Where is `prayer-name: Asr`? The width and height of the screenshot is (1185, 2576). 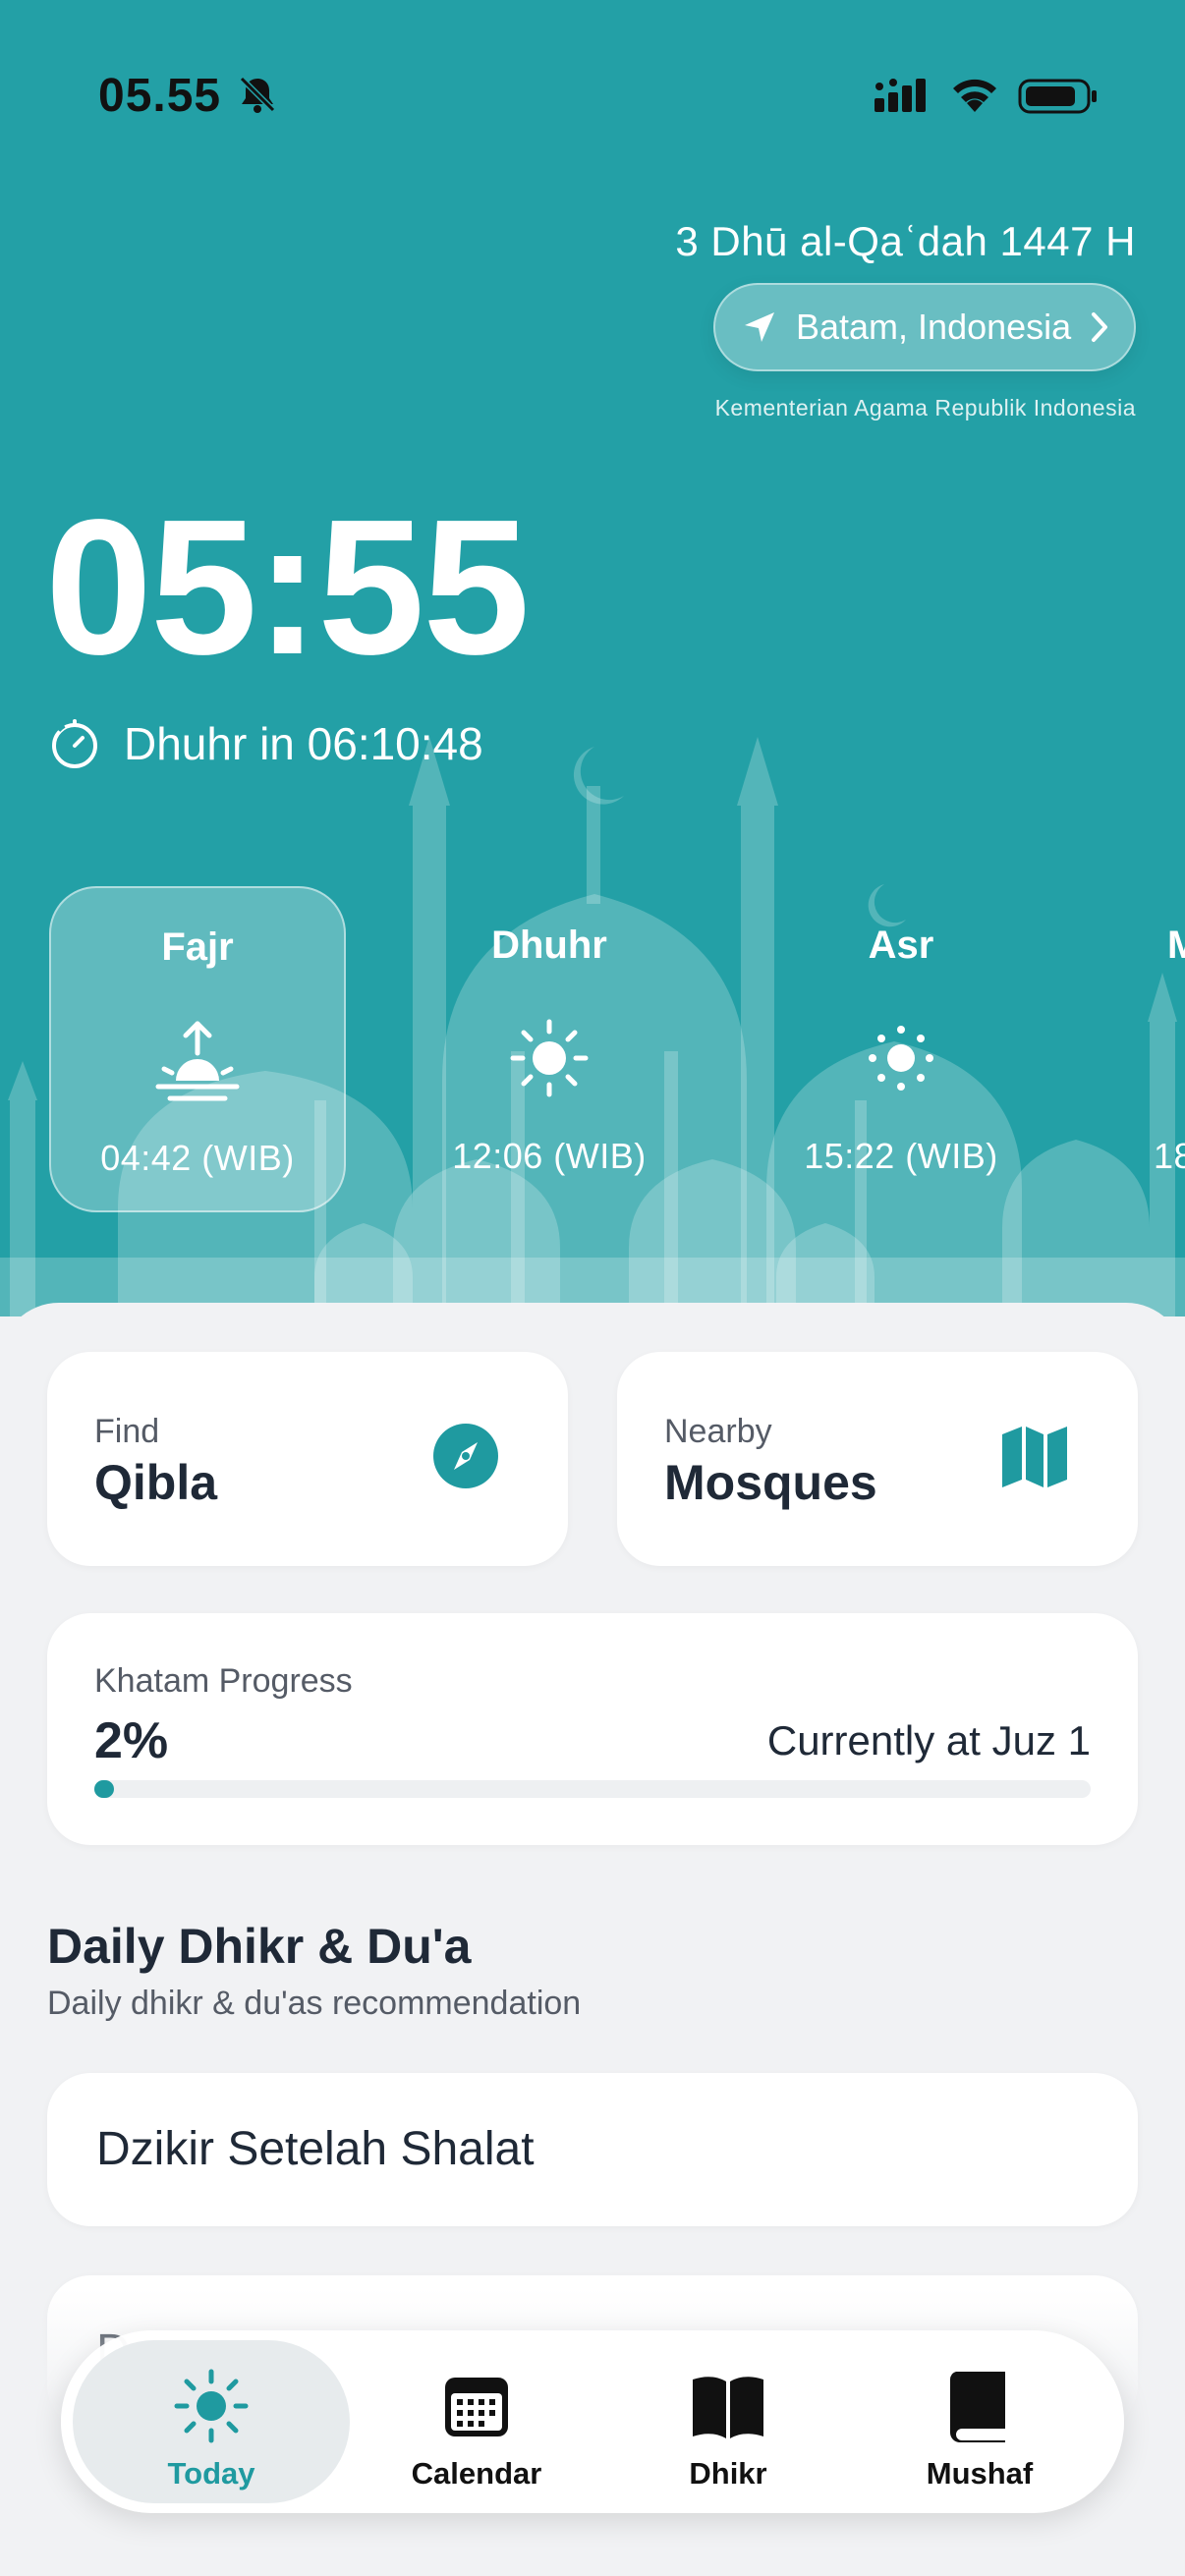
prayer-name: Asr is located at coordinates (901, 945).